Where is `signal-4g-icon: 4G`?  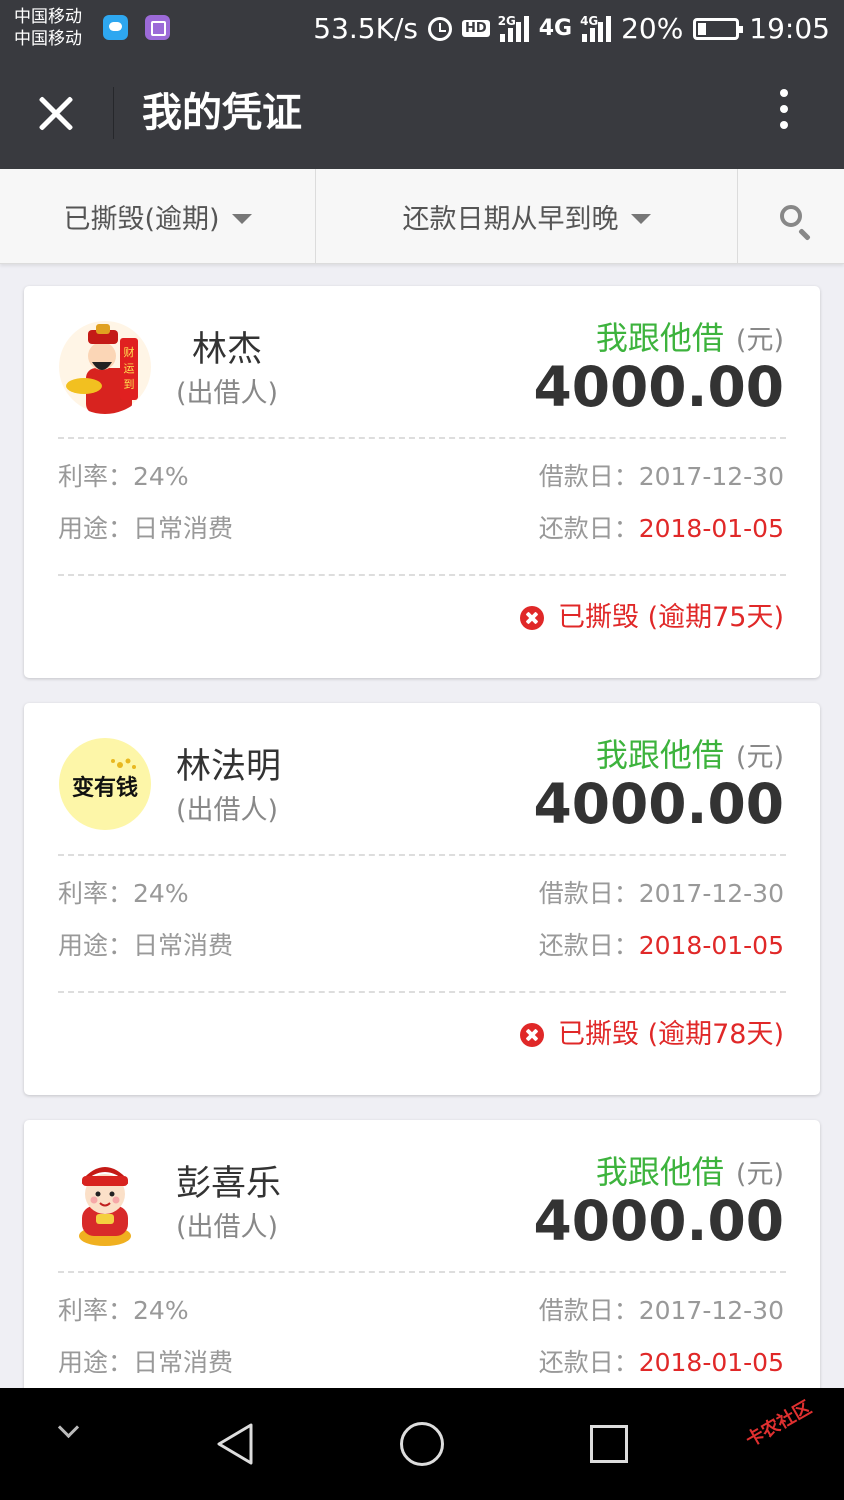 signal-4g-icon: 4G is located at coordinates (596, 27).